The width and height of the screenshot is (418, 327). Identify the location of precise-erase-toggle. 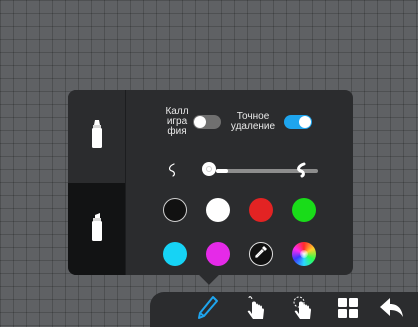
(298, 122).